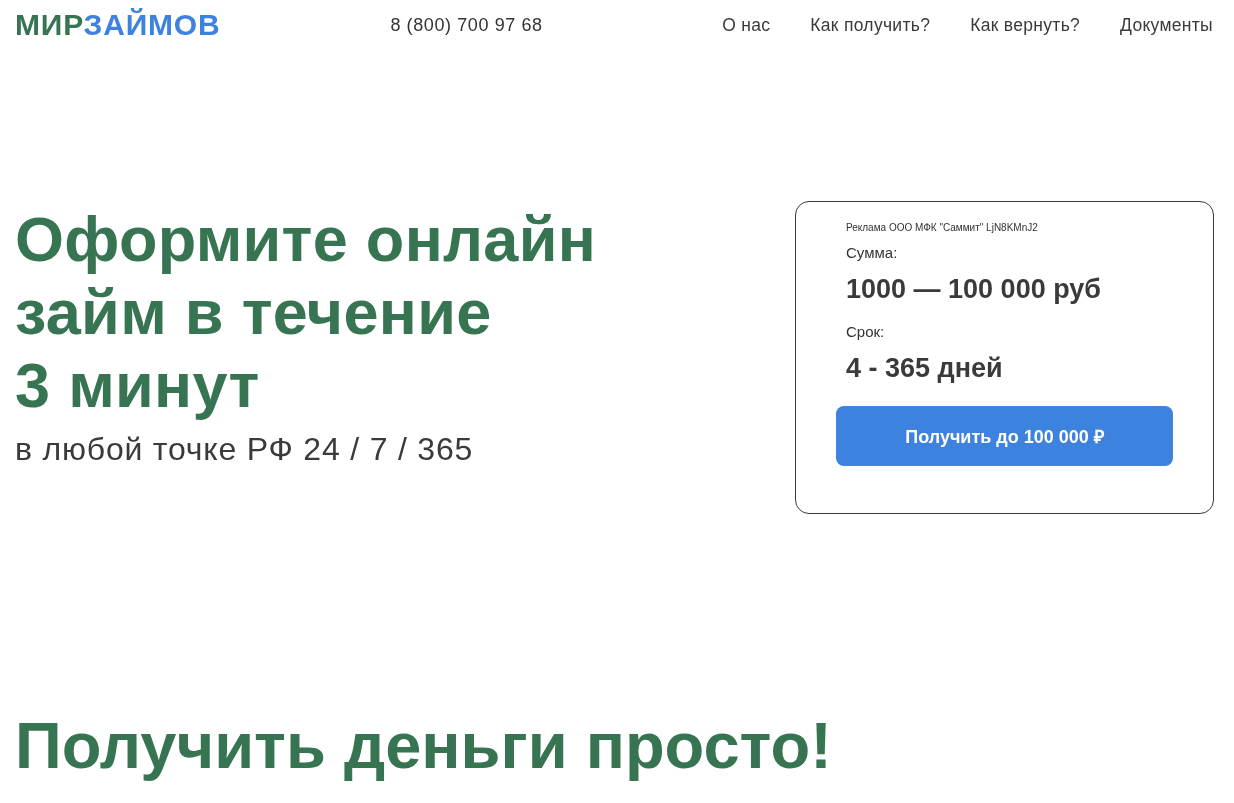  What do you see at coordinates (746, 25) in the screenshot?
I see `nav-link: О нас` at bounding box center [746, 25].